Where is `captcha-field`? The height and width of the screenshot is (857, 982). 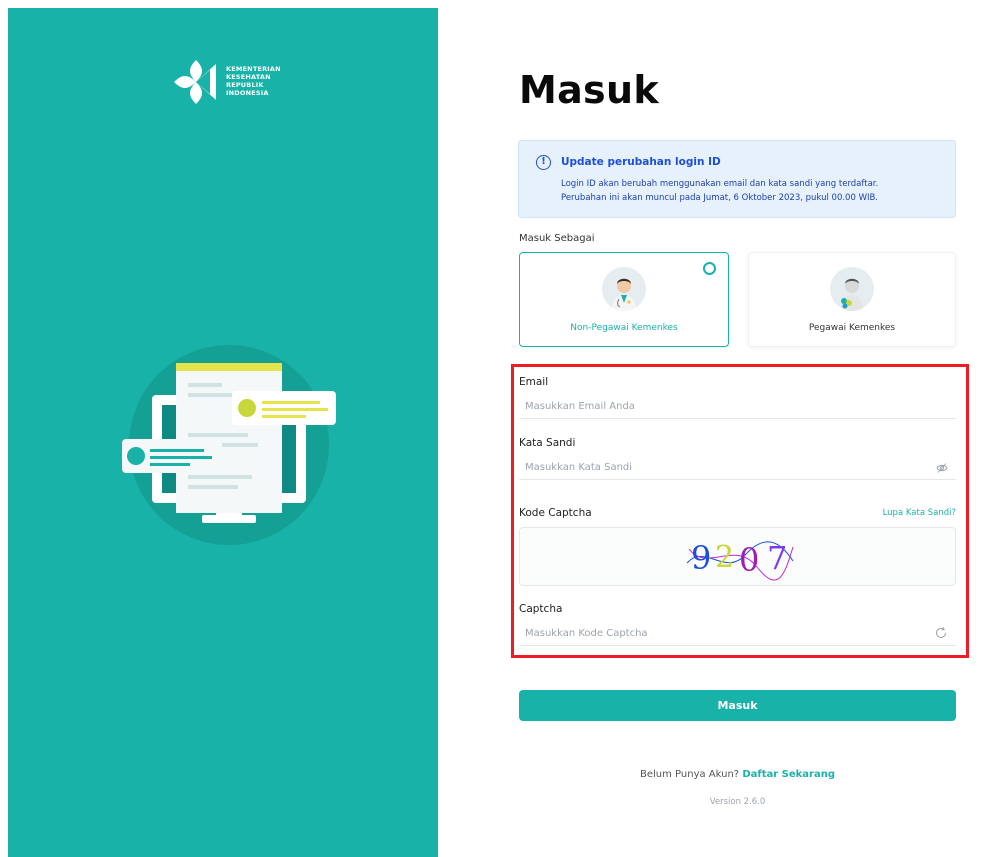
captcha-field is located at coordinates (737, 634).